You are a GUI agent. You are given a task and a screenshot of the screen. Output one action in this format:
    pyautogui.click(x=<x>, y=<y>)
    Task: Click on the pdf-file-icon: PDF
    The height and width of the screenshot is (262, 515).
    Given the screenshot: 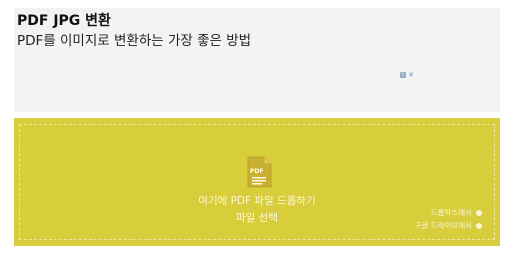 What is the action you would take?
    pyautogui.click(x=259, y=172)
    